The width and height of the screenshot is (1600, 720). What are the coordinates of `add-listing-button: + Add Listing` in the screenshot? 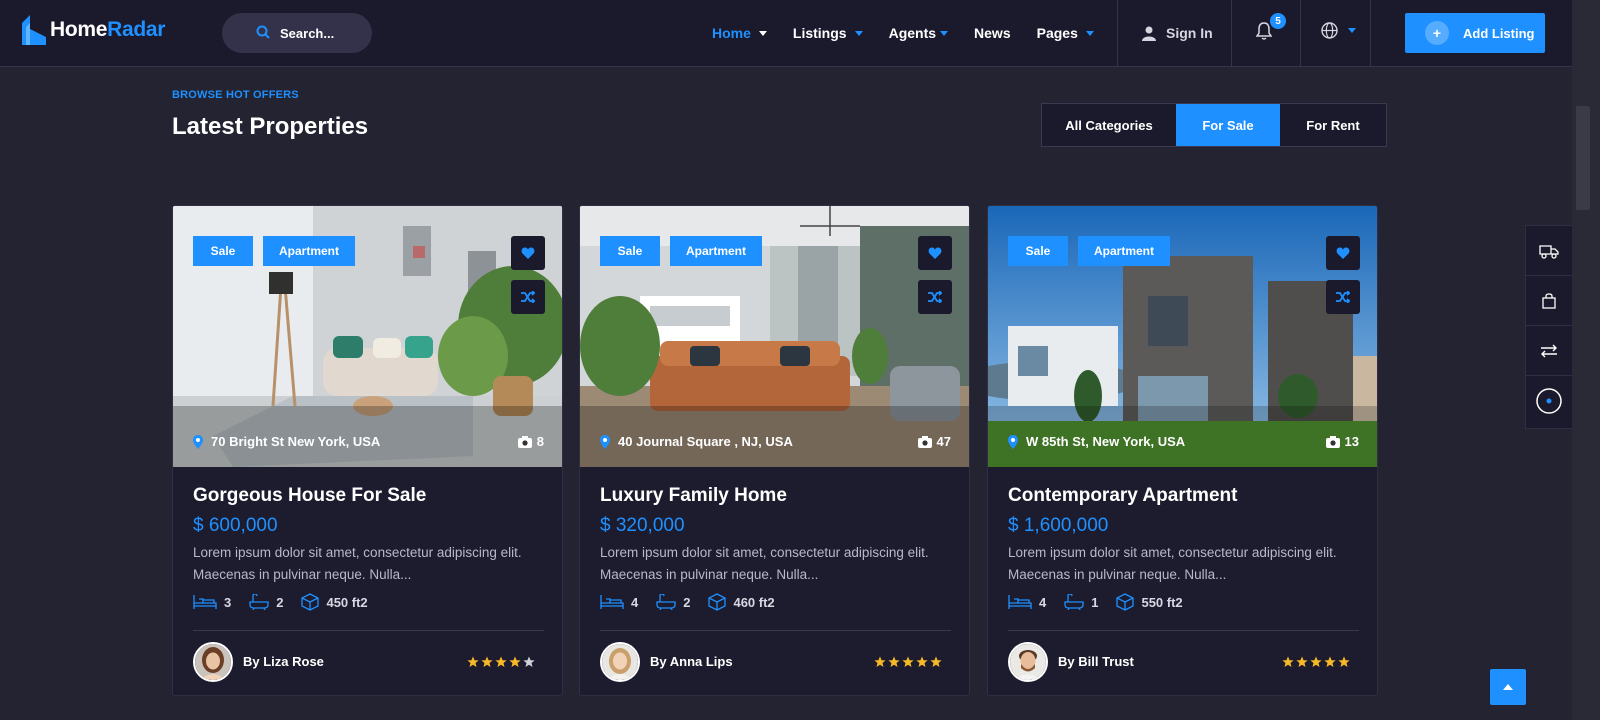 It's located at (1475, 33).